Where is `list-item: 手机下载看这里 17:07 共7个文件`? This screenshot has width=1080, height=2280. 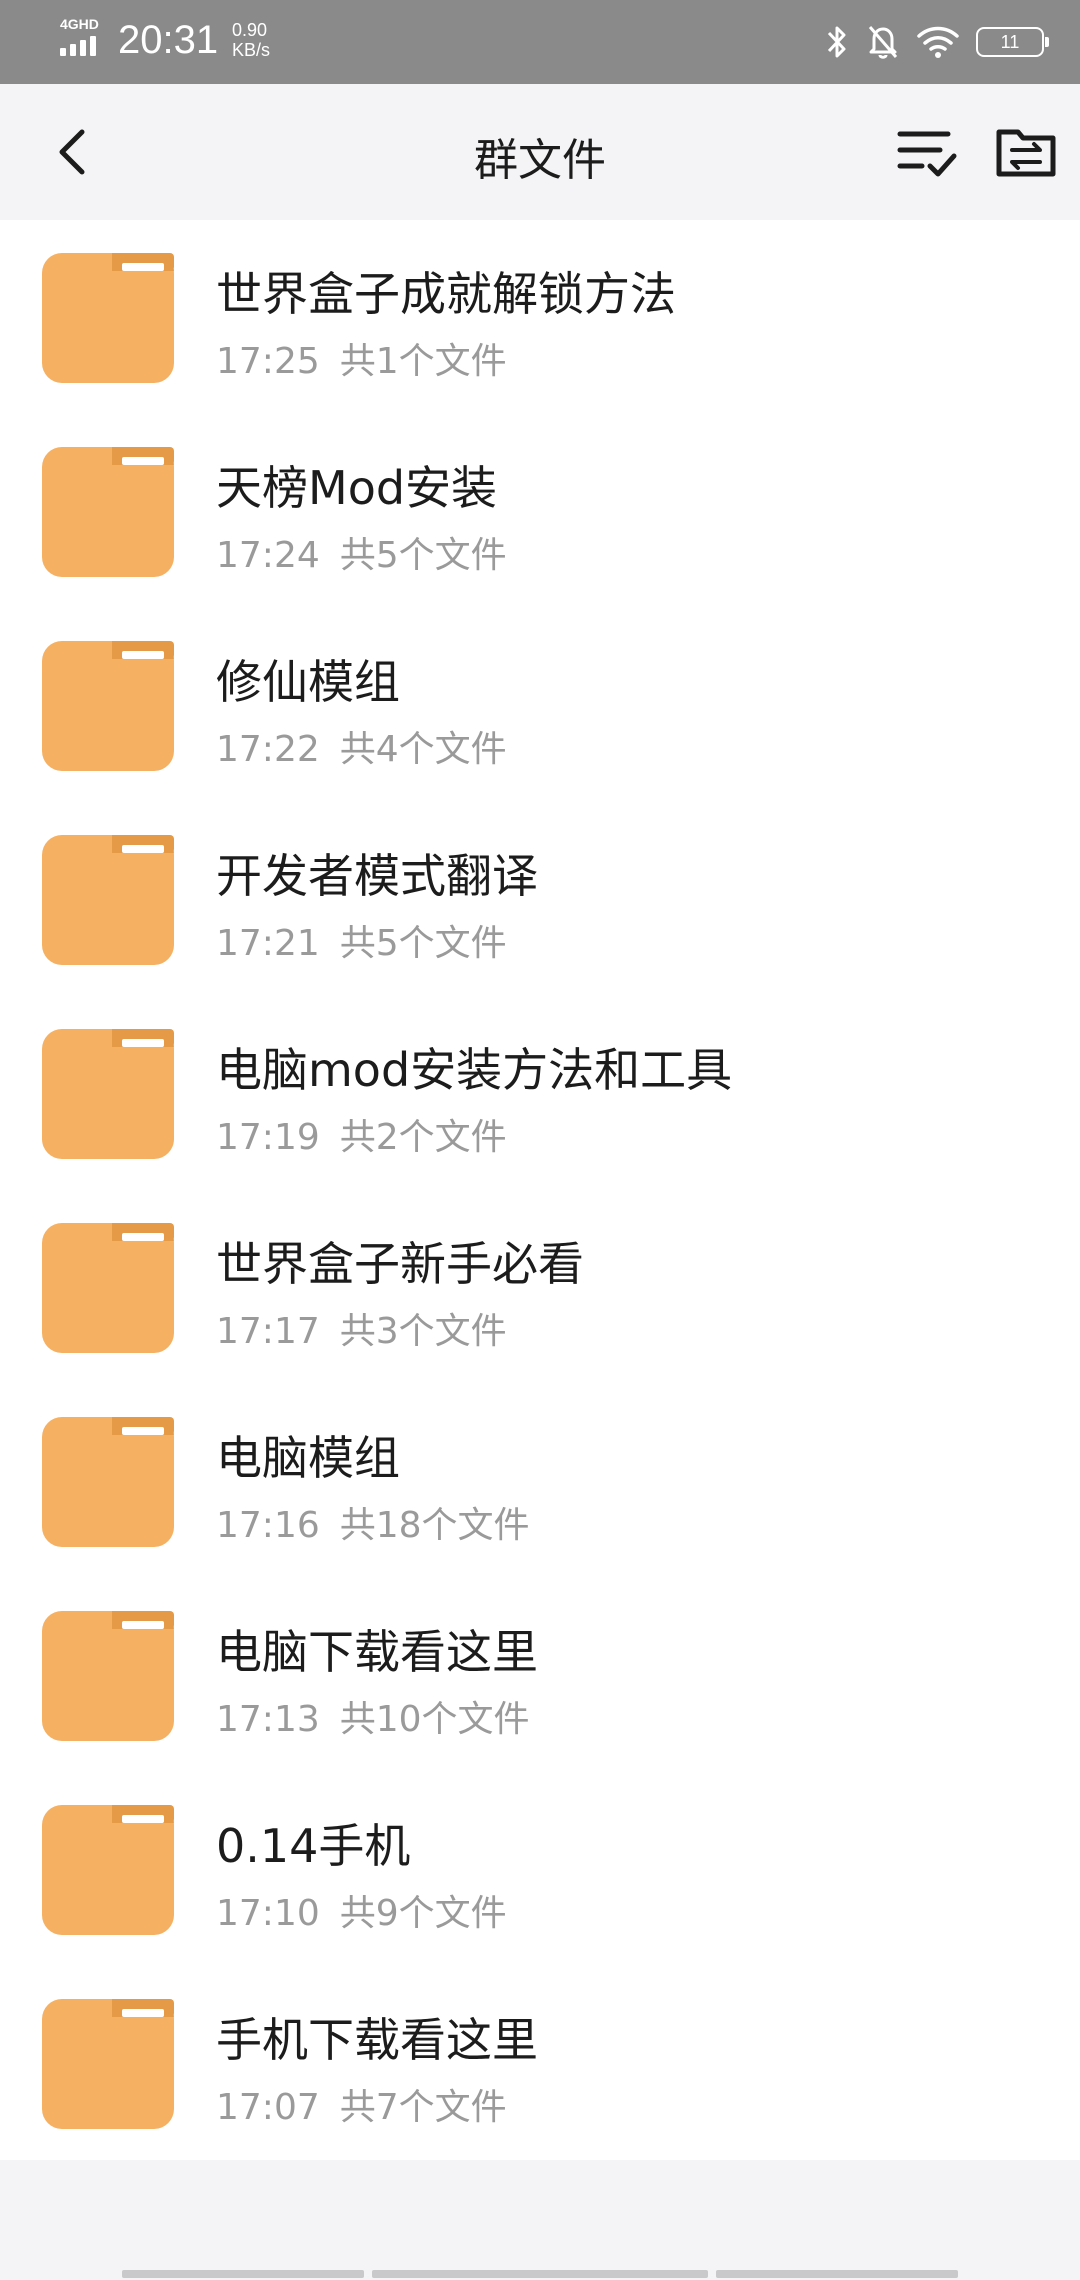 list-item: 手机下载看这里 17:07 共7个文件 is located at coordinates (540, 2063).